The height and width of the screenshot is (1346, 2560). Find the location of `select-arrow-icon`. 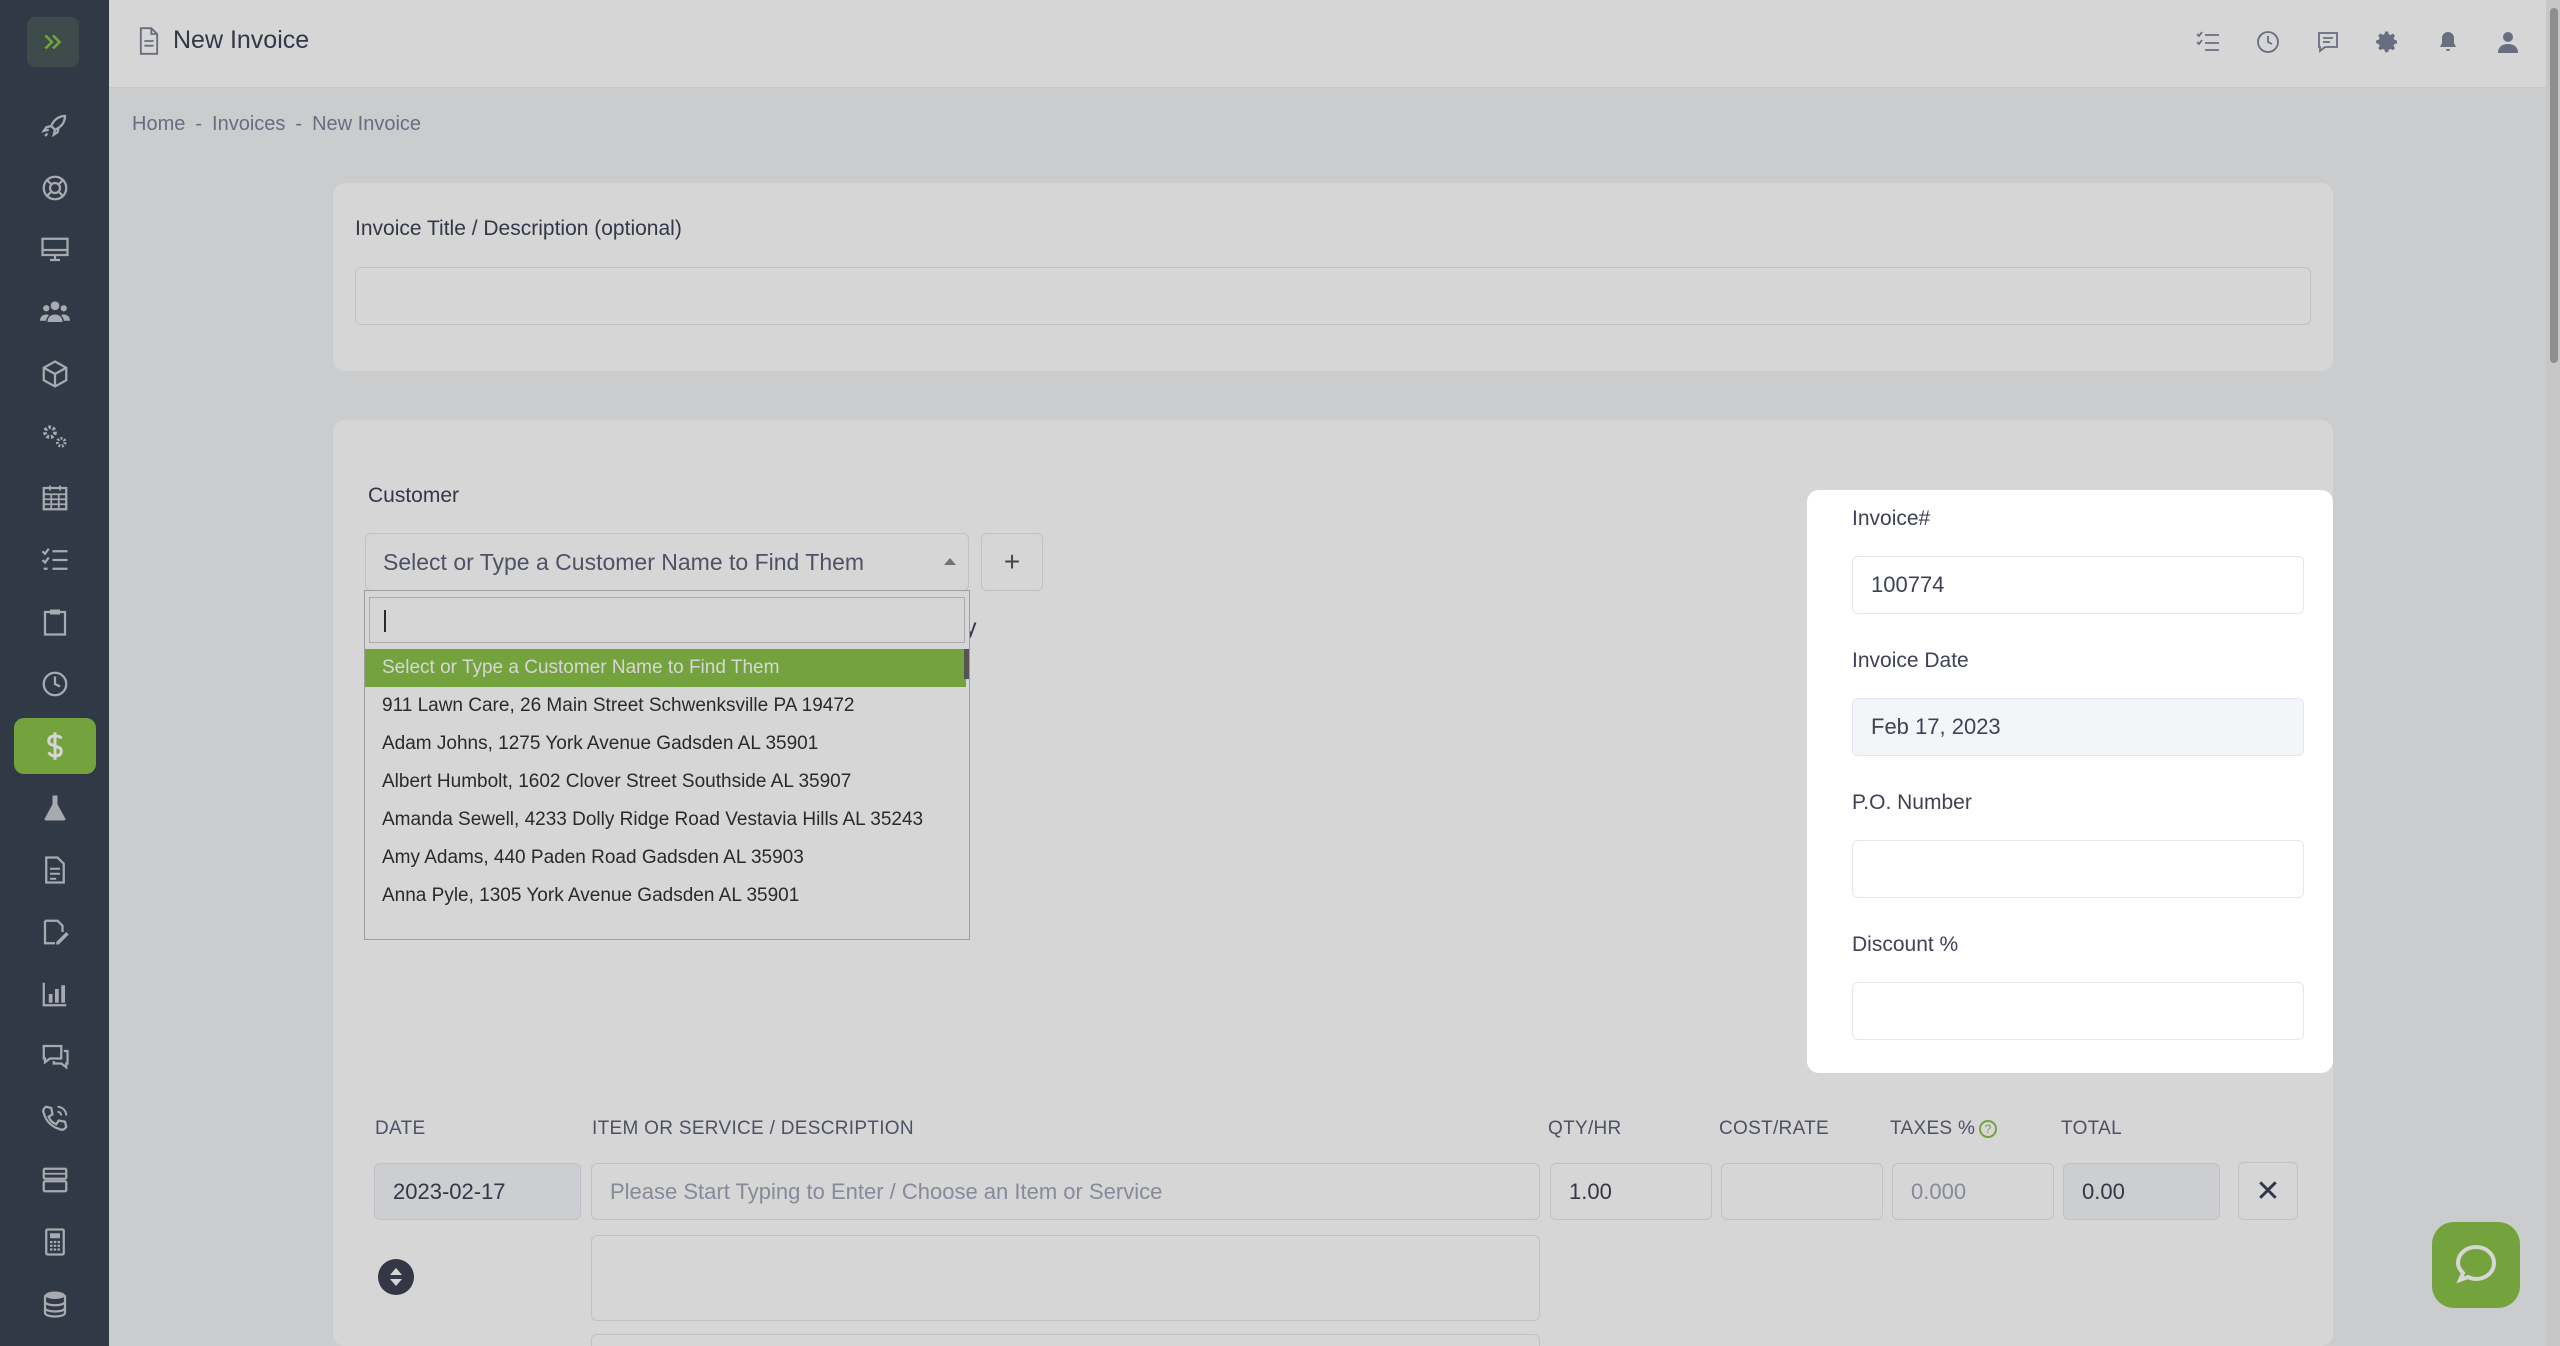

select-arrow-icon is located at coordinates (950, 561).